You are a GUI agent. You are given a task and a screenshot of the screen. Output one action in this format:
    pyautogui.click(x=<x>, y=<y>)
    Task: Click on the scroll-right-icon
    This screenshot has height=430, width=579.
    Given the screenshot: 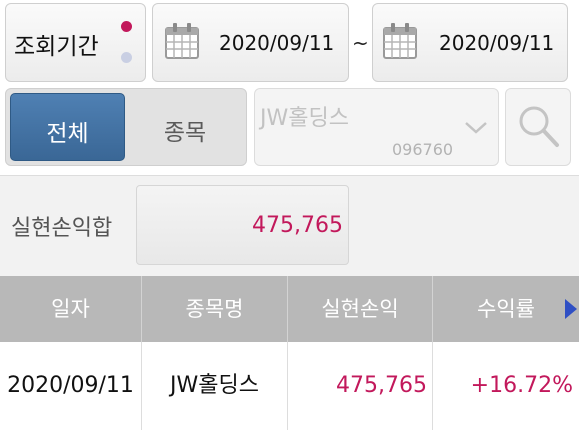 What is the action you would take?
    pyautogui.click(x=571, y=309)
    